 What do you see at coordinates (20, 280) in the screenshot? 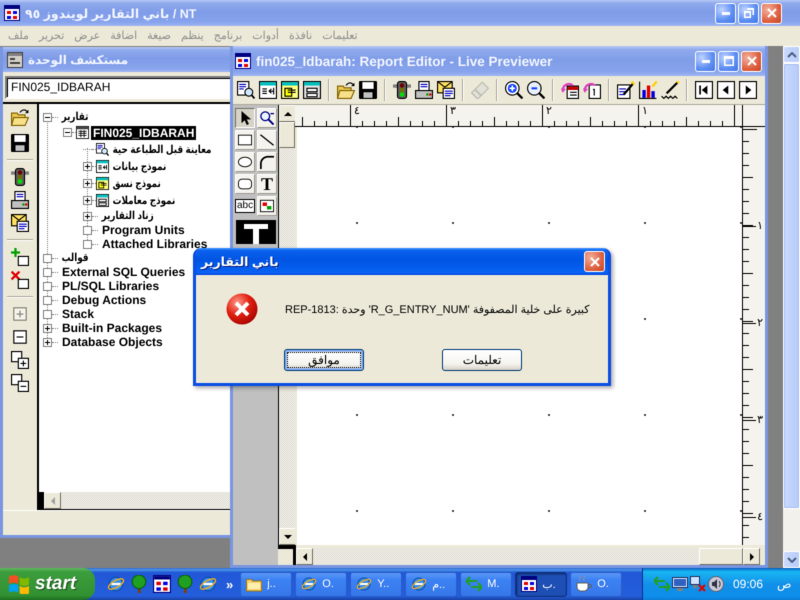
I see `delete-icon` at bounding box center [20, 280].